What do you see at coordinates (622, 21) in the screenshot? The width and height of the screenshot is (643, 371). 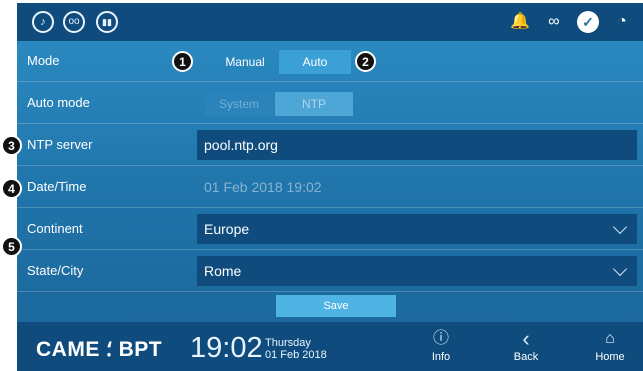 I see `wifi-icon: ◔` at bounding box center [622, 21].